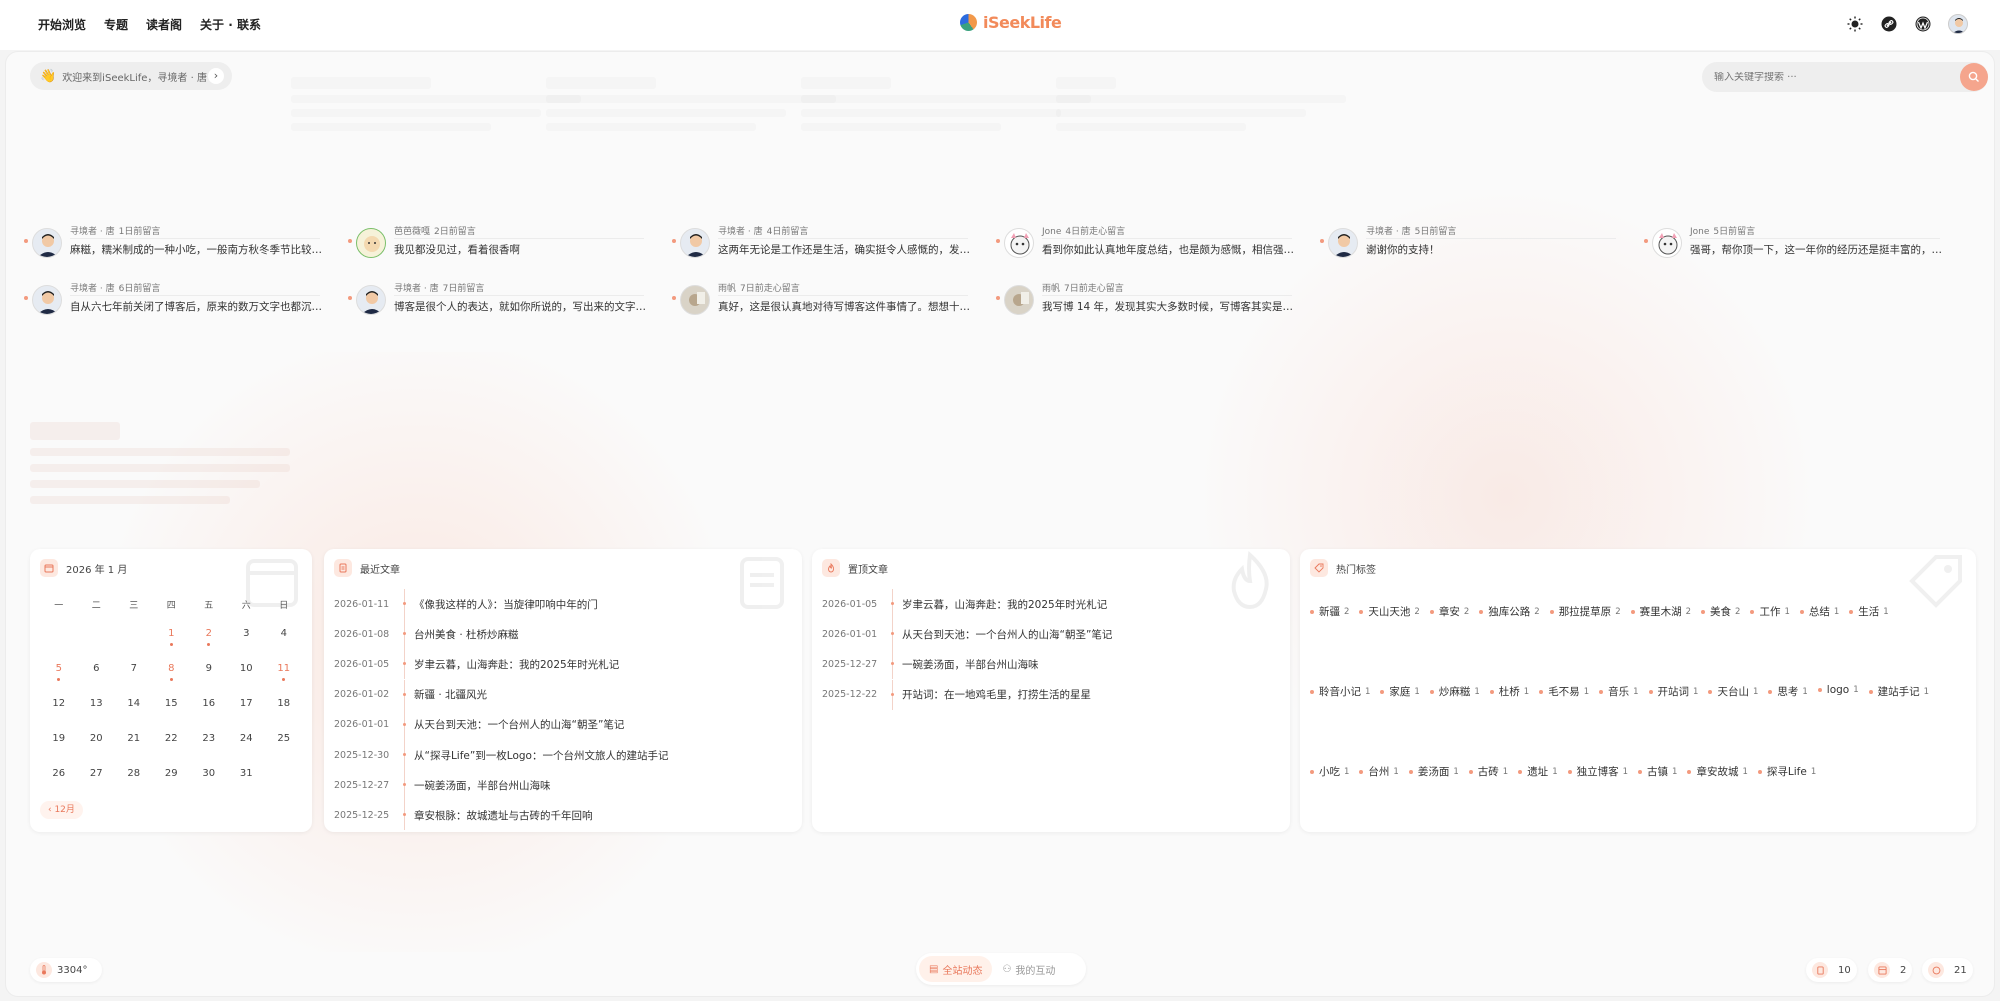 This screenshot has width=2000, height=1001. What do you see at coordinates (956, 969) in the screenshot?
I see `tab-site-activity: ▤ 全站动态` at bounding box center [956, 969].